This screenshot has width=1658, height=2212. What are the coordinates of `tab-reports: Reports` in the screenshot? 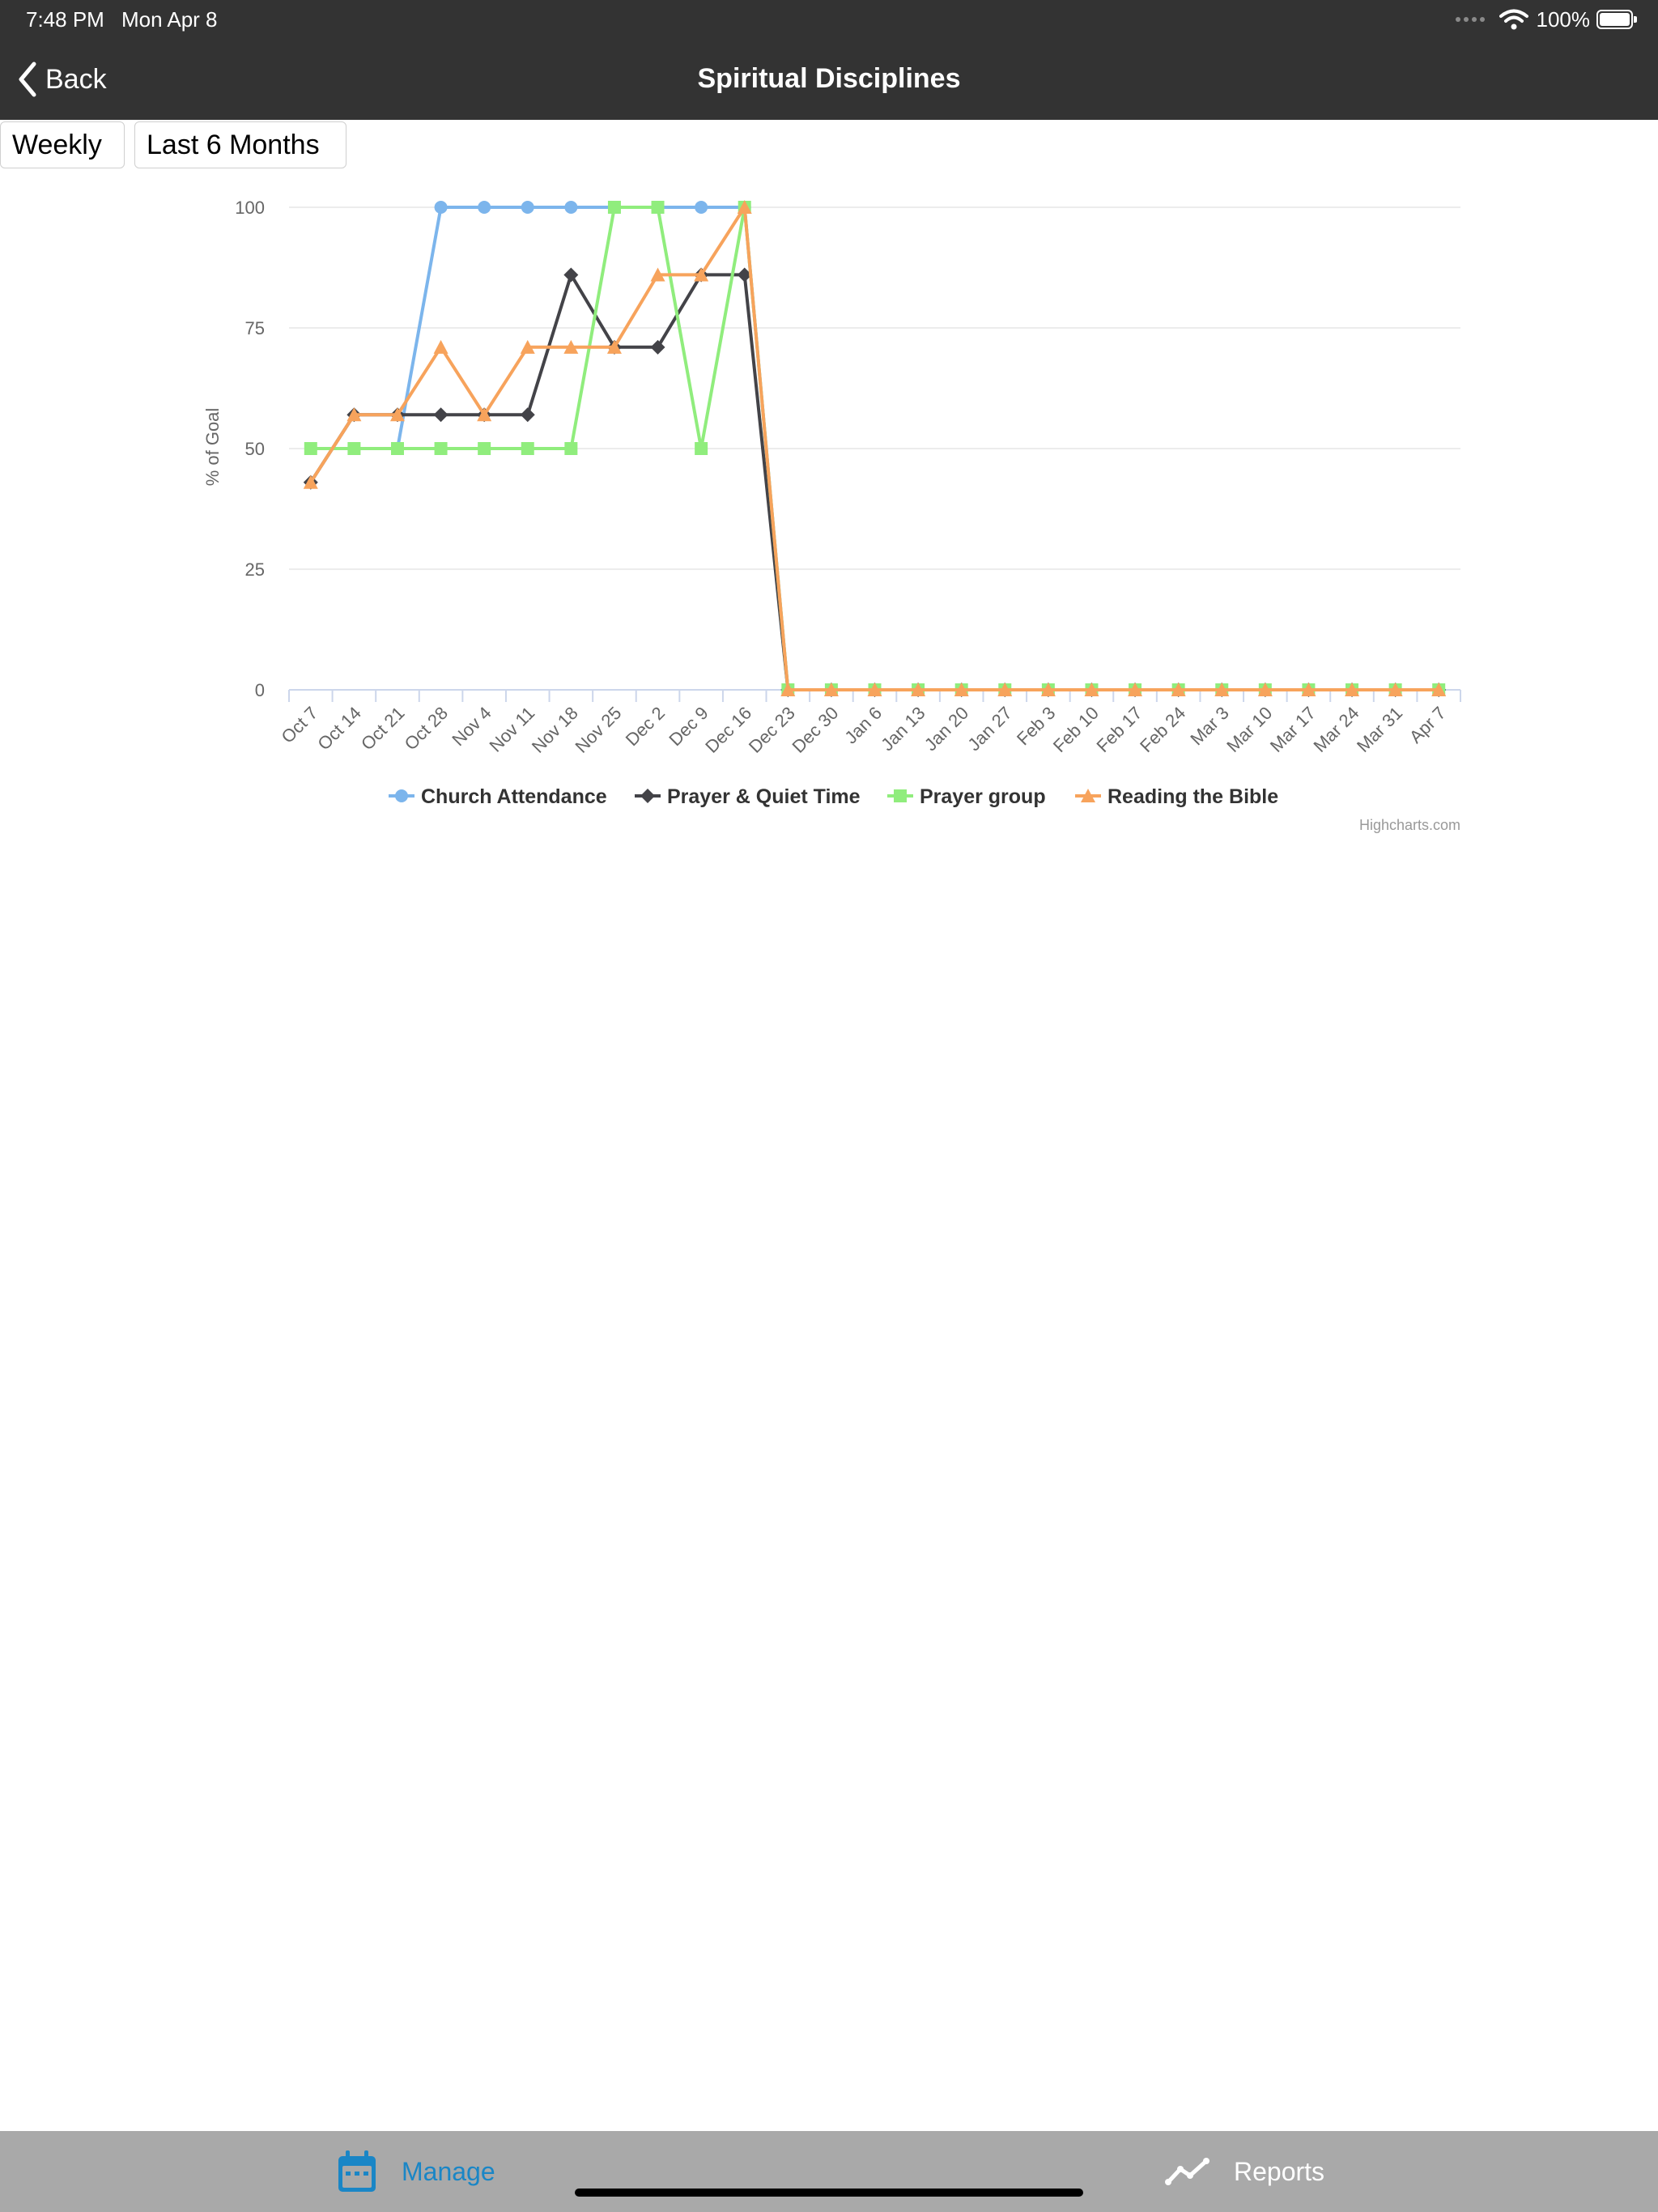 It's located at (1244, 2171).